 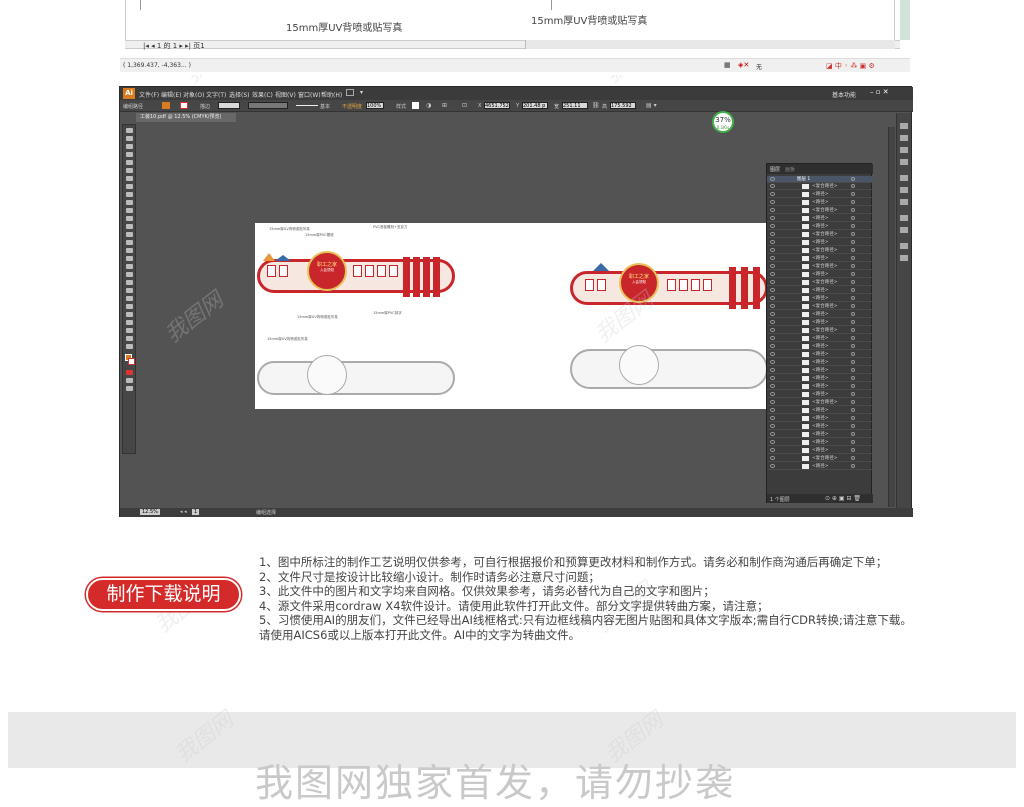 What do you see at coordinates (196, 512) in the screenshot?
I see `artboard-number: 1` at bounding box center [196, 512].